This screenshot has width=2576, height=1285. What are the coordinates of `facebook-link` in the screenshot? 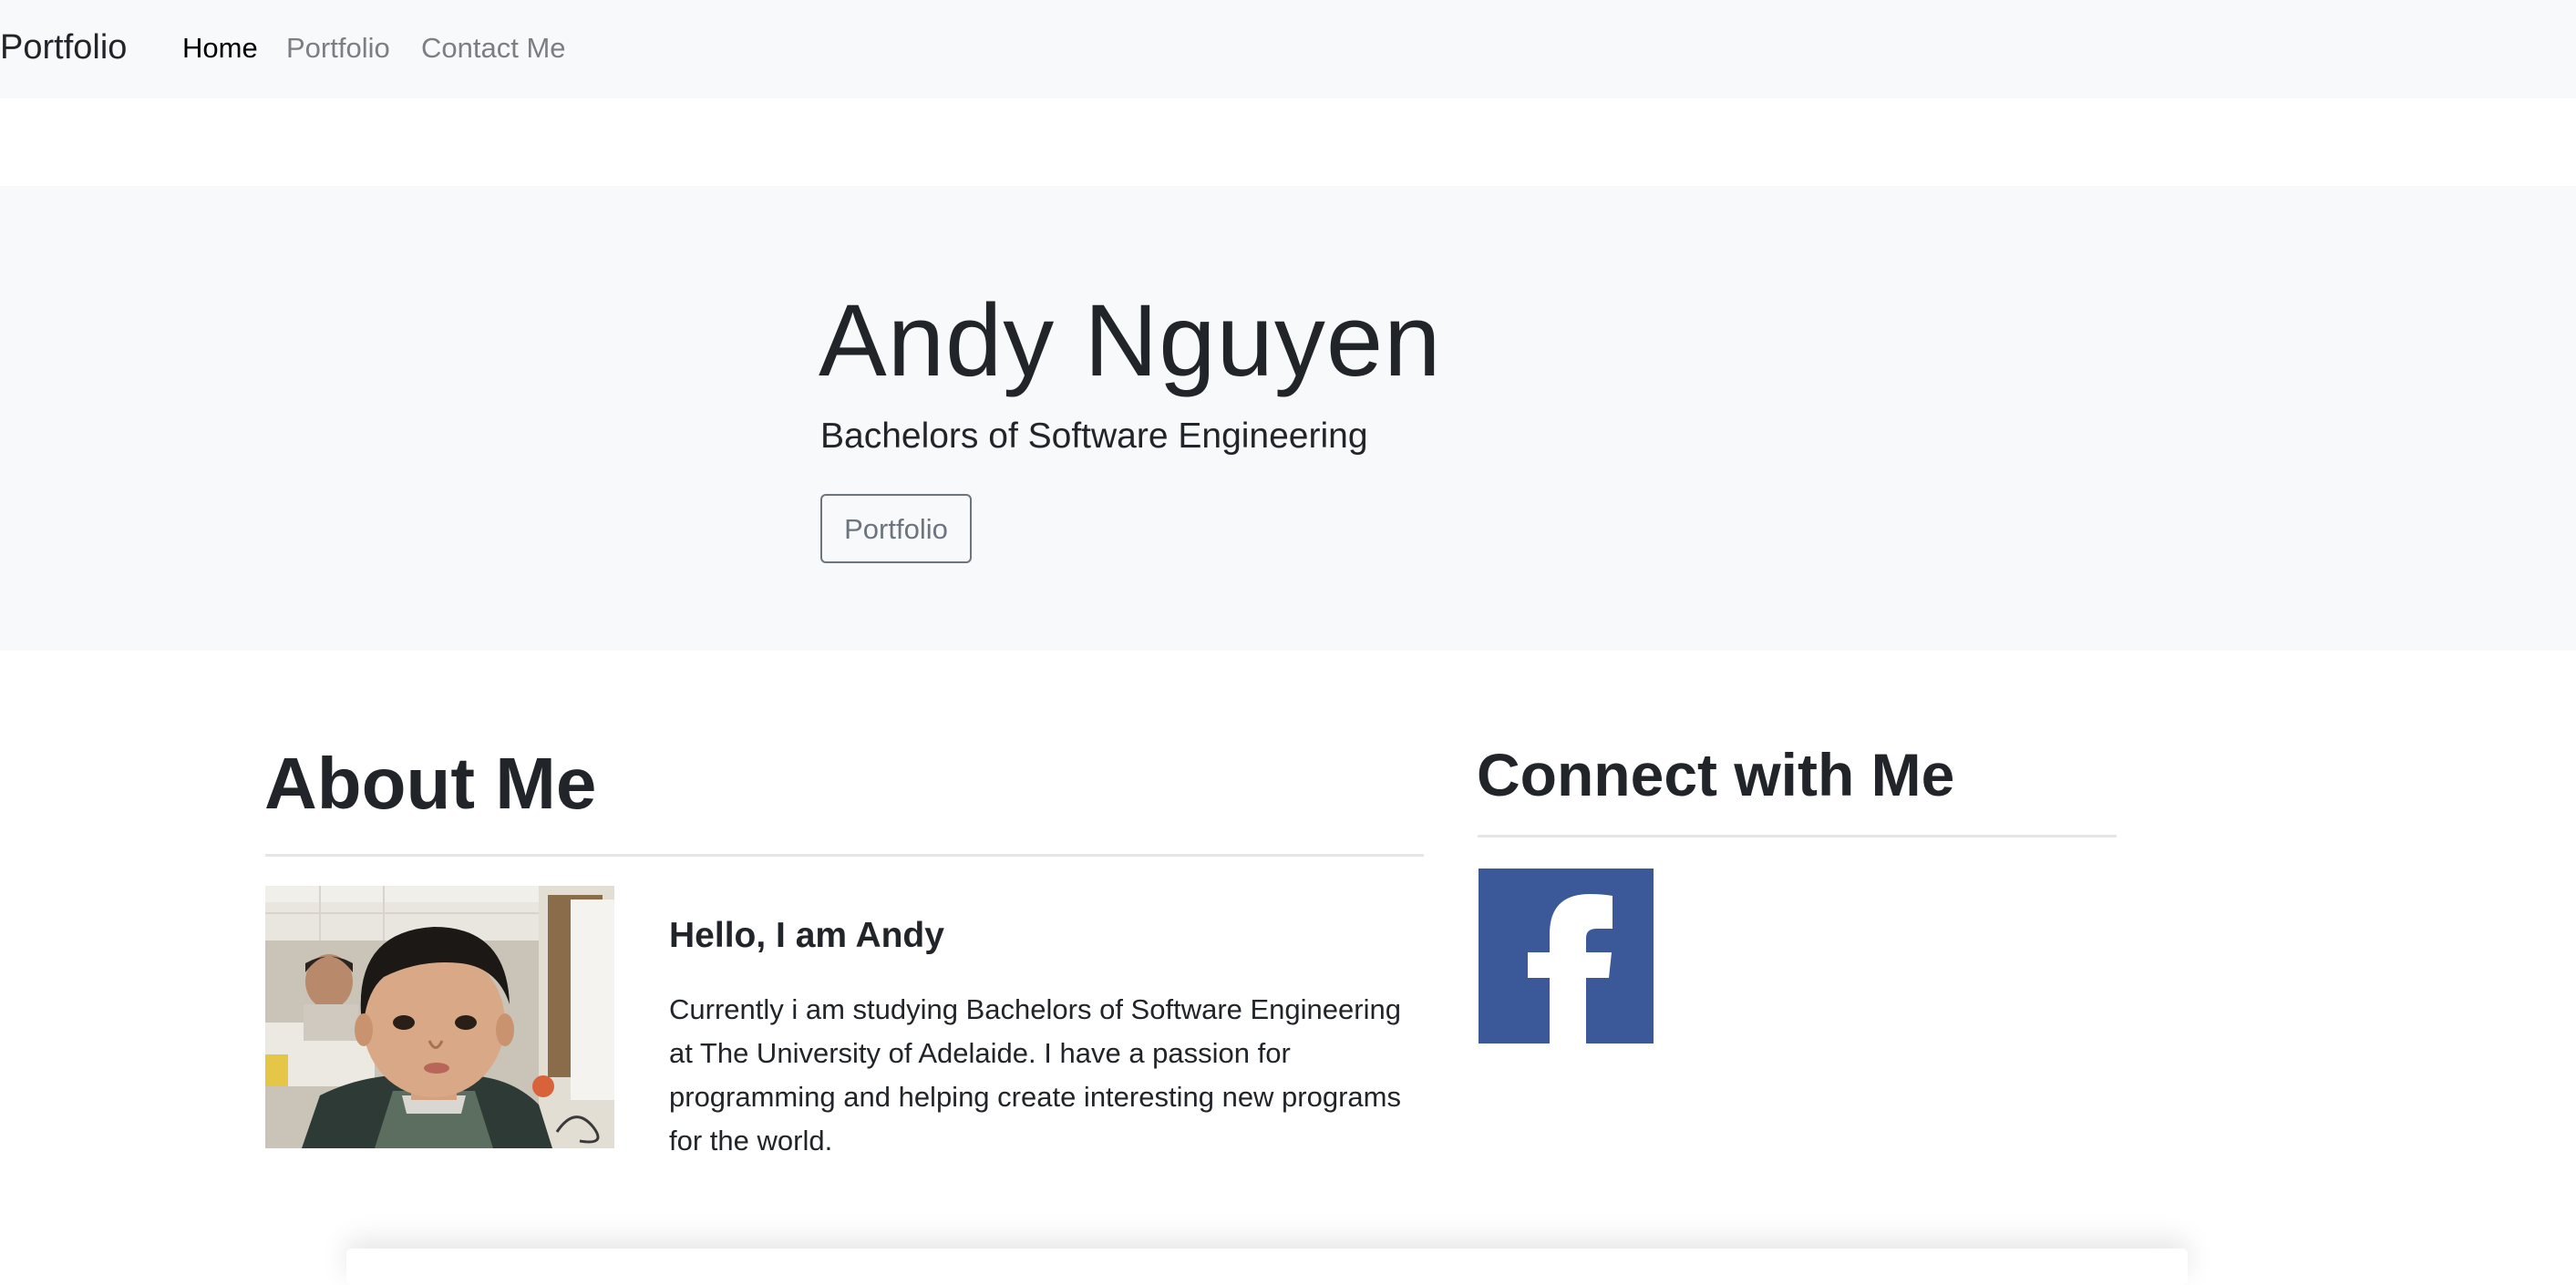 It's located at (1566, 956).